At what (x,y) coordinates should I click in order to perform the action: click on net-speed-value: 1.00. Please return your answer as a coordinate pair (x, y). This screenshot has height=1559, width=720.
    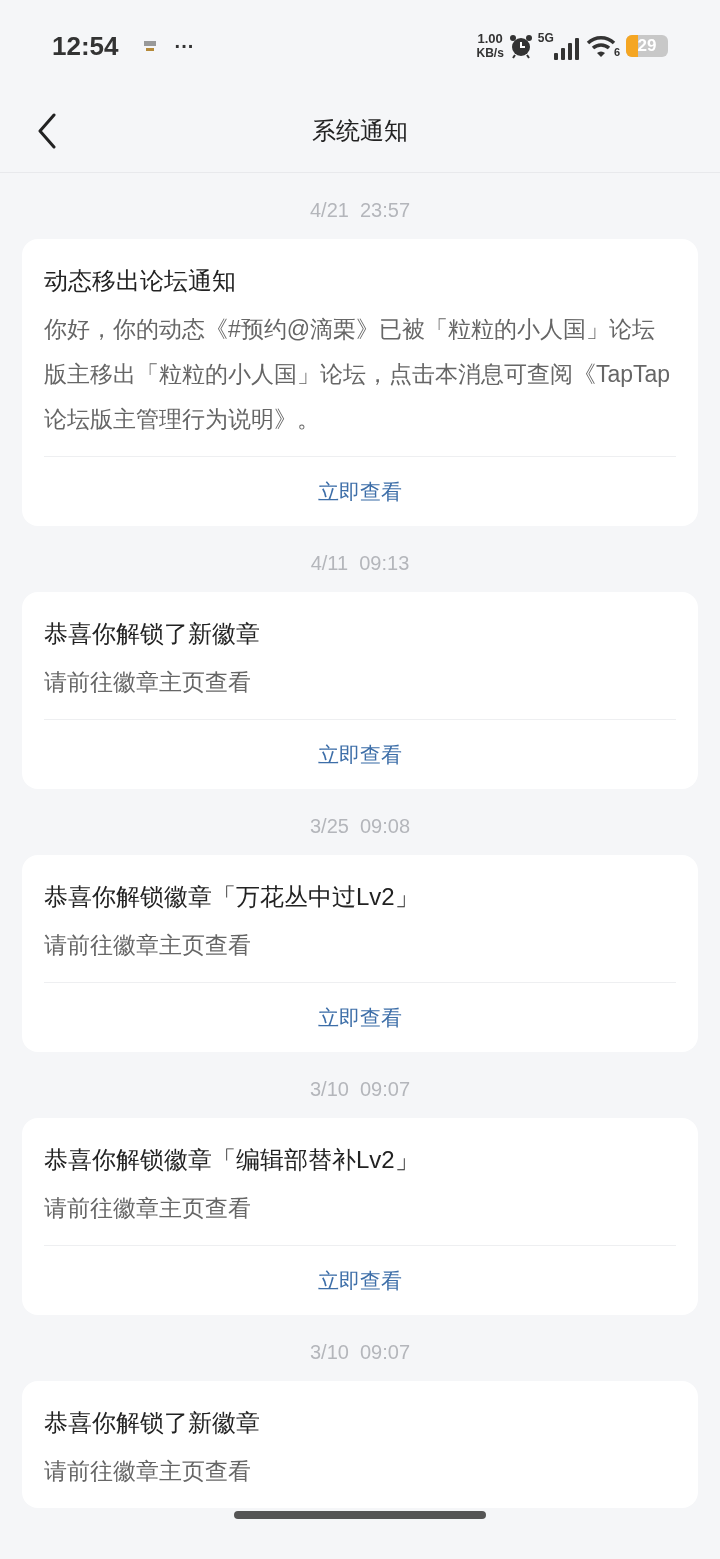
    Looking at the image, I should click on (490, 39).